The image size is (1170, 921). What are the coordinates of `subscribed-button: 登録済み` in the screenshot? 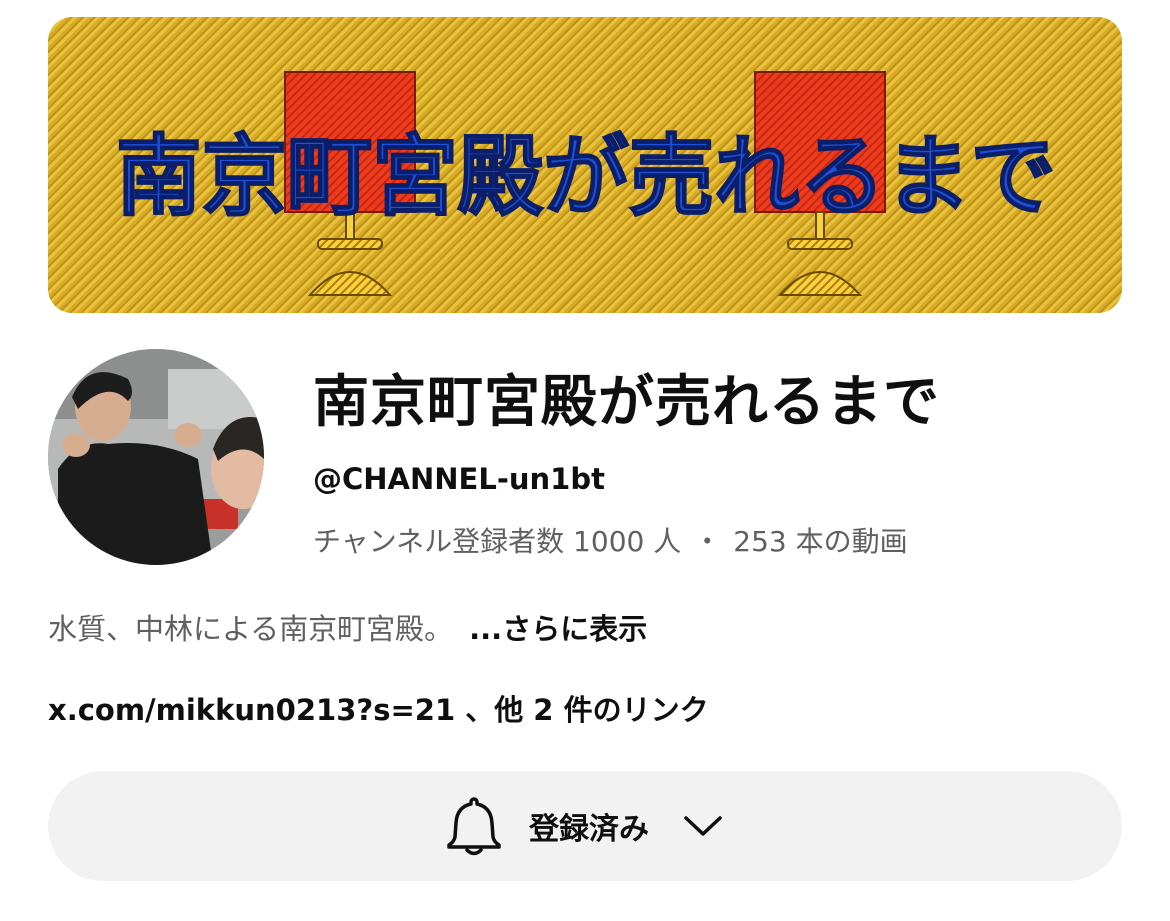 It's located at (585, 826).